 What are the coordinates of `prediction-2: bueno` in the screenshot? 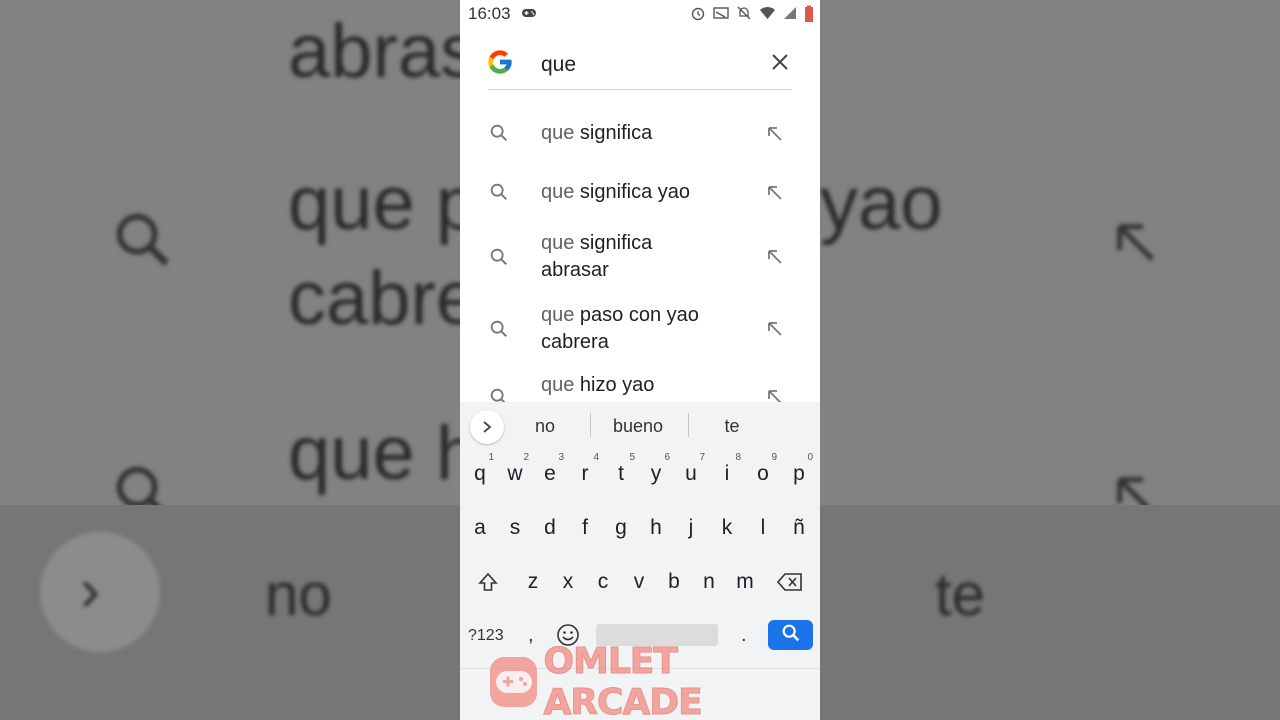 It's located at (638, 426).